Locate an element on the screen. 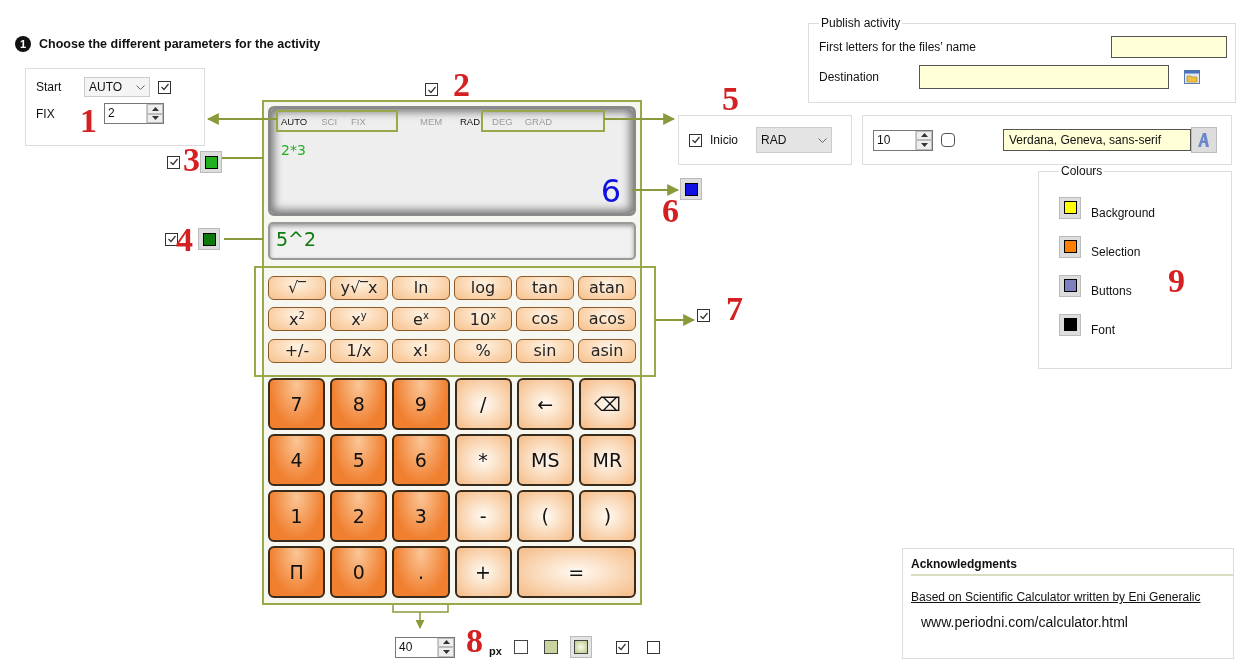 The width and height of the screenshot is (1236, 659). function-key: +/- is located at coordinates (297, 350).